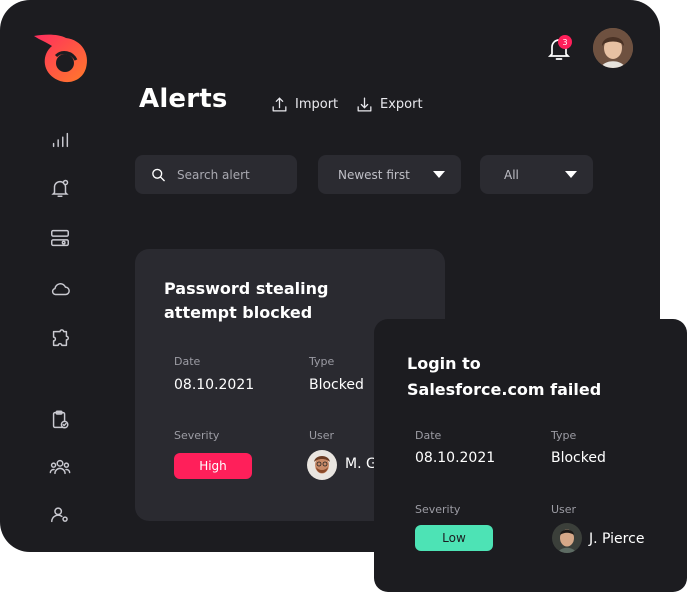 Image resolution: width=687 pixels, height=592 pixels. I want to click on type-filter-value: All, so click(511, 174).